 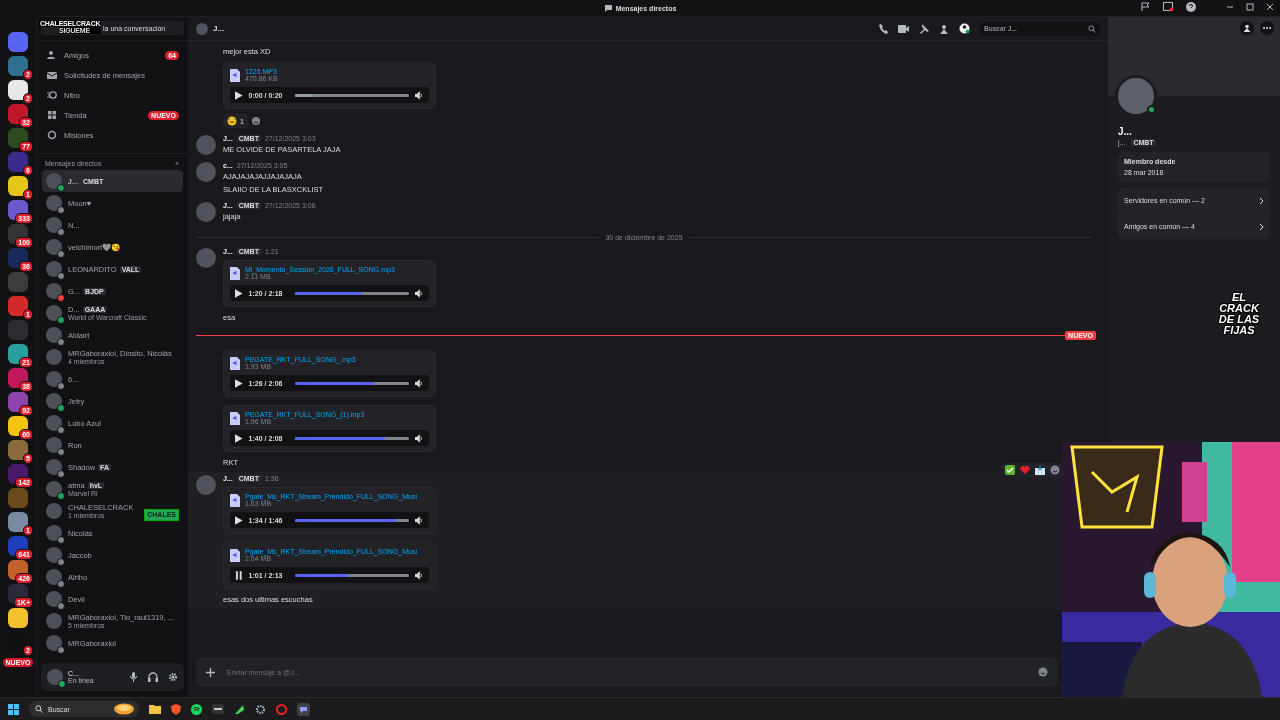 What do you see at coordinates (260, 709) in the screenshot?
I see `gear-icon` at bounding box center [260, 709].